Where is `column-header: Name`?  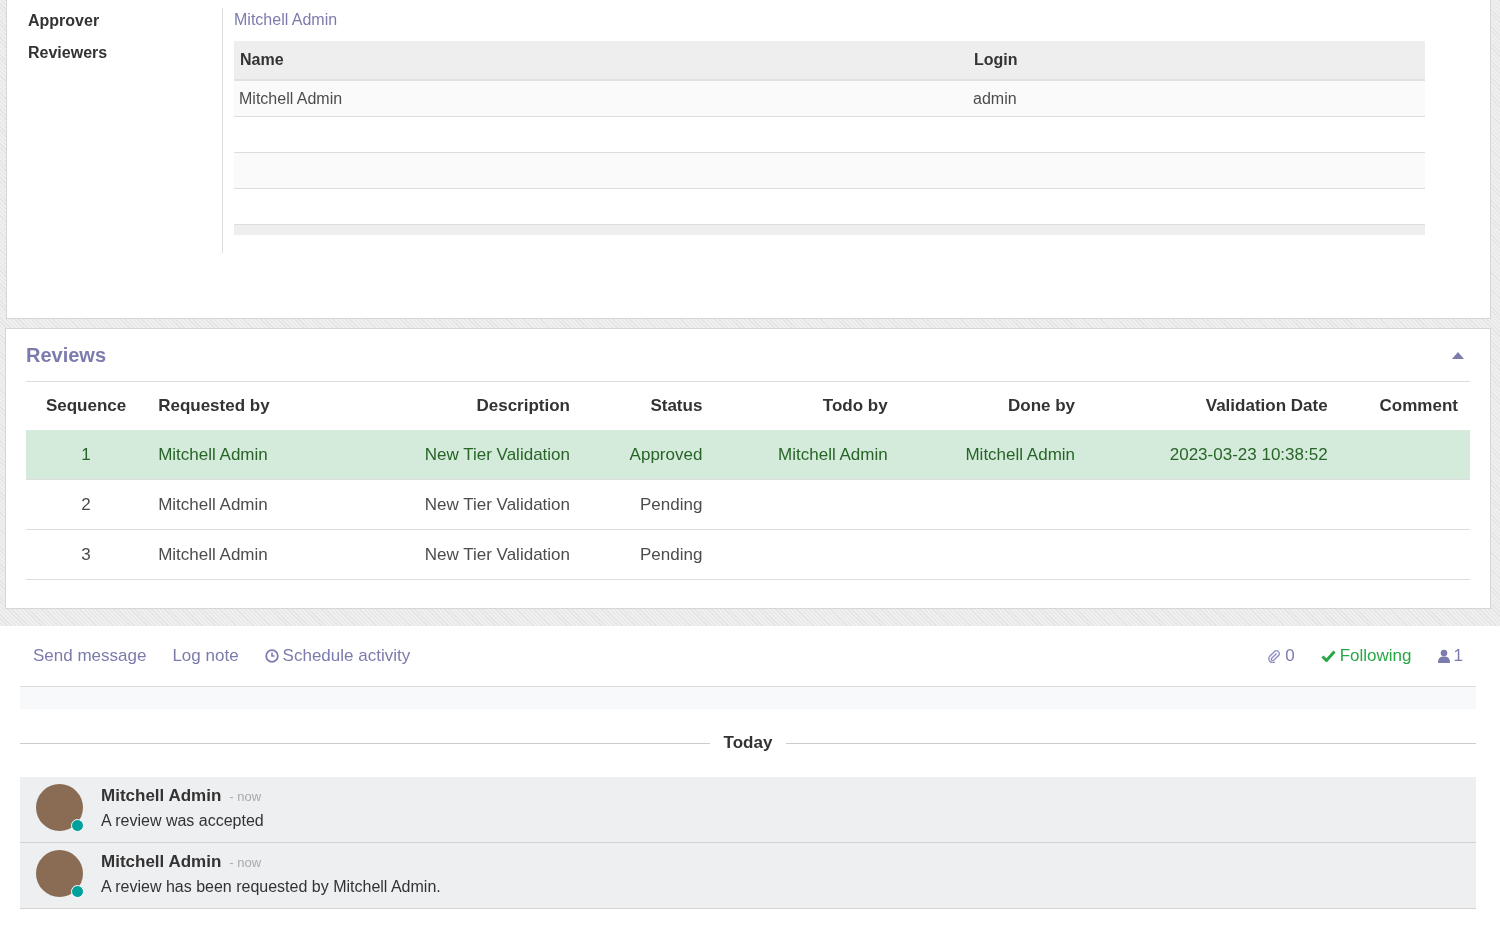 column-header: Name is located at coordinates (601, 60).